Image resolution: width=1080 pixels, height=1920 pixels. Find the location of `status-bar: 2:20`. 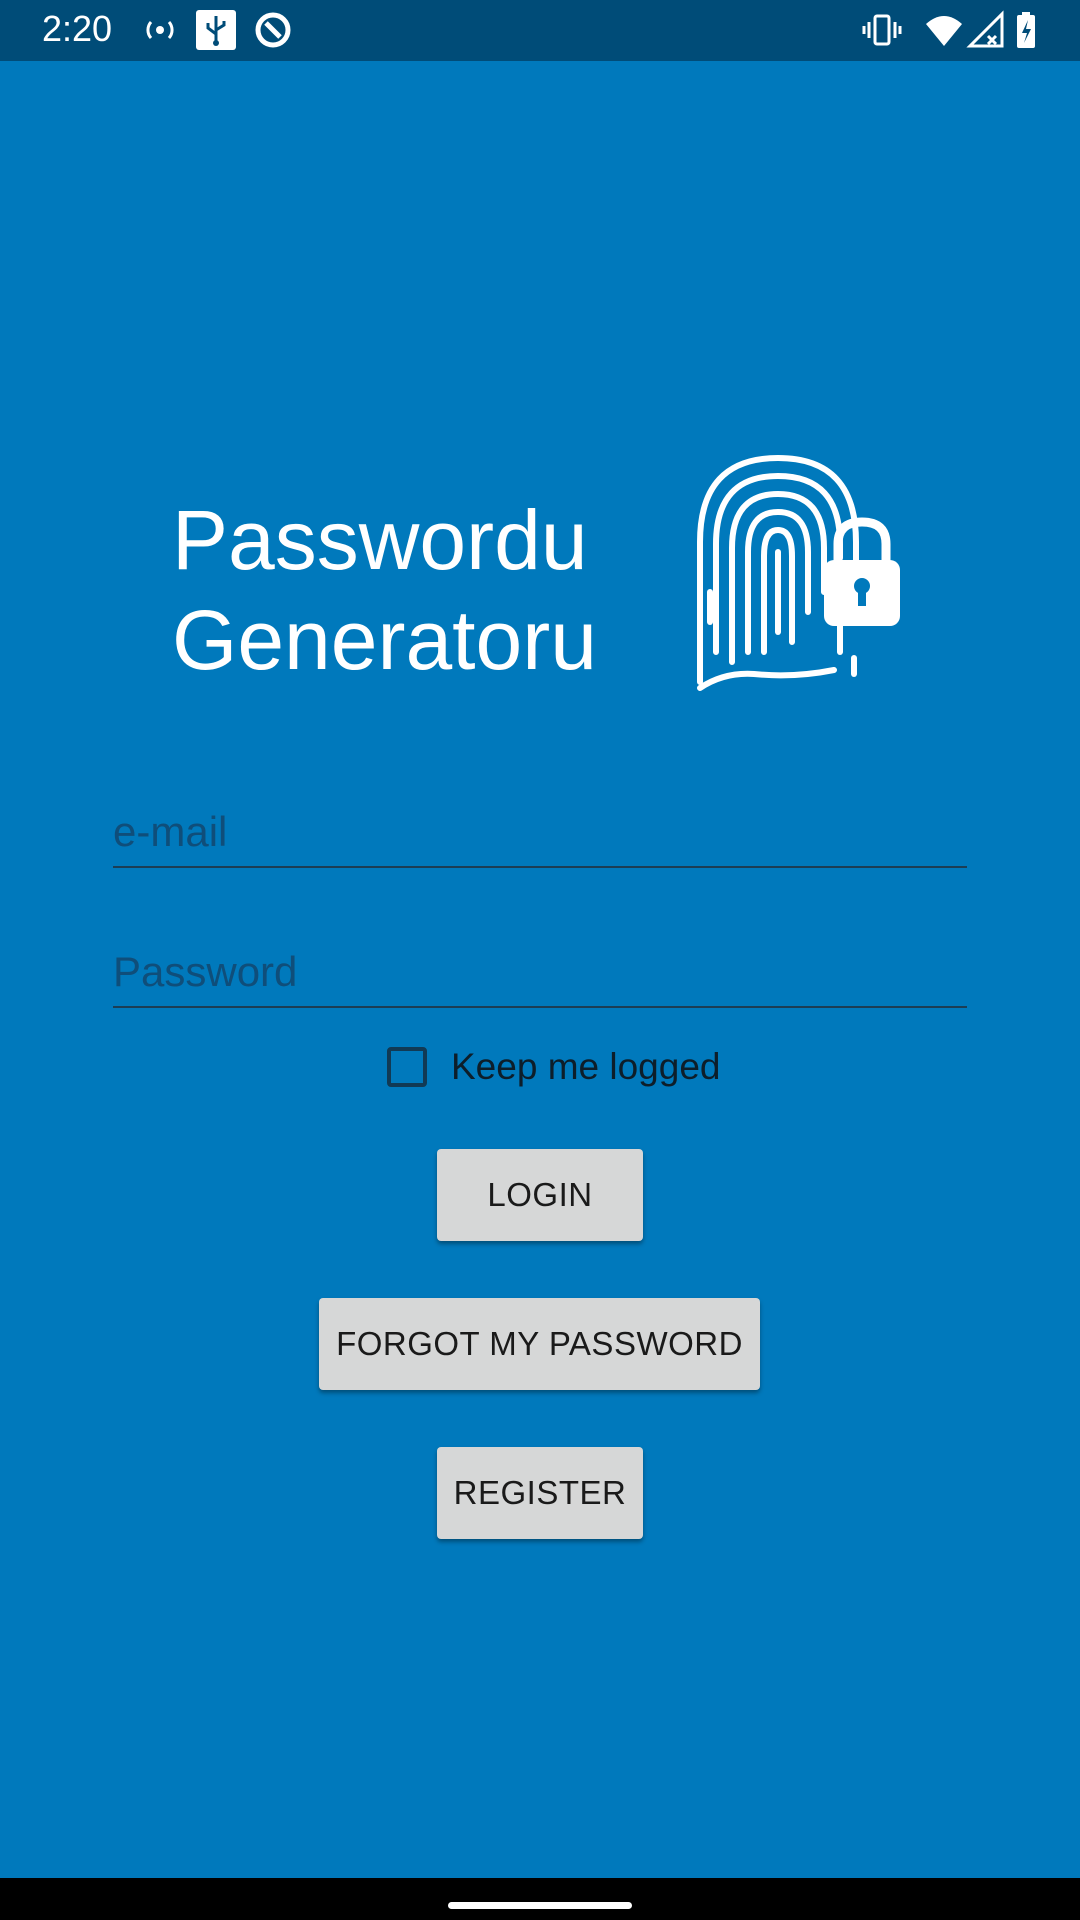

status-bar: 2:20 is located at coordinates (540, 30).